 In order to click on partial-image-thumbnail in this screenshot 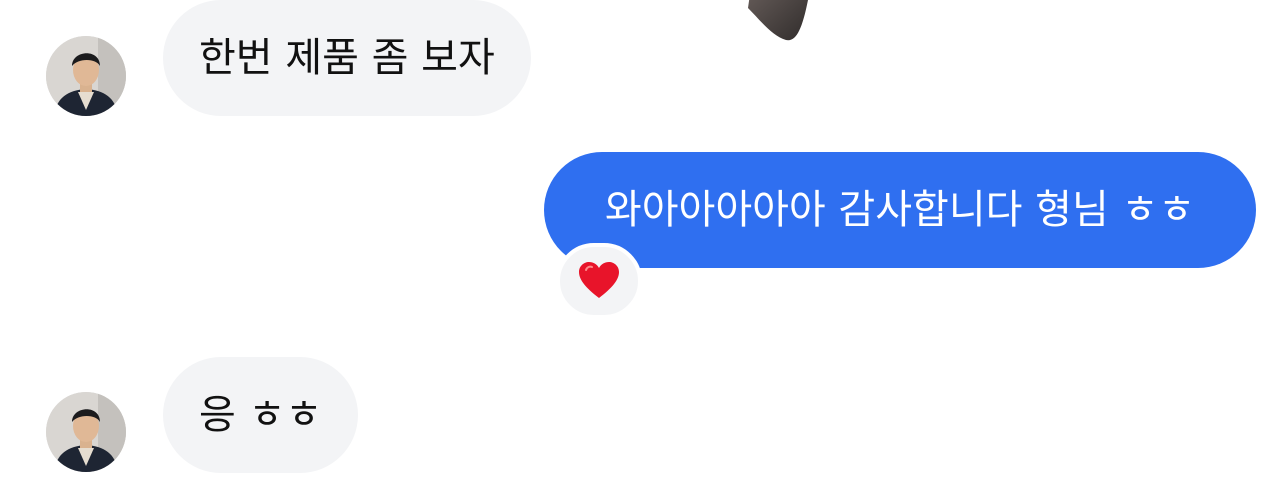, I will do `click(777, 21)`.